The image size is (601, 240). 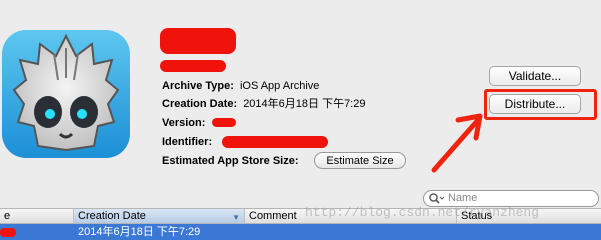 What do you see at coordinates (457, 143) in the screenshot?
I see `annotation-arrow-icon` at bounding box center [457, 143].